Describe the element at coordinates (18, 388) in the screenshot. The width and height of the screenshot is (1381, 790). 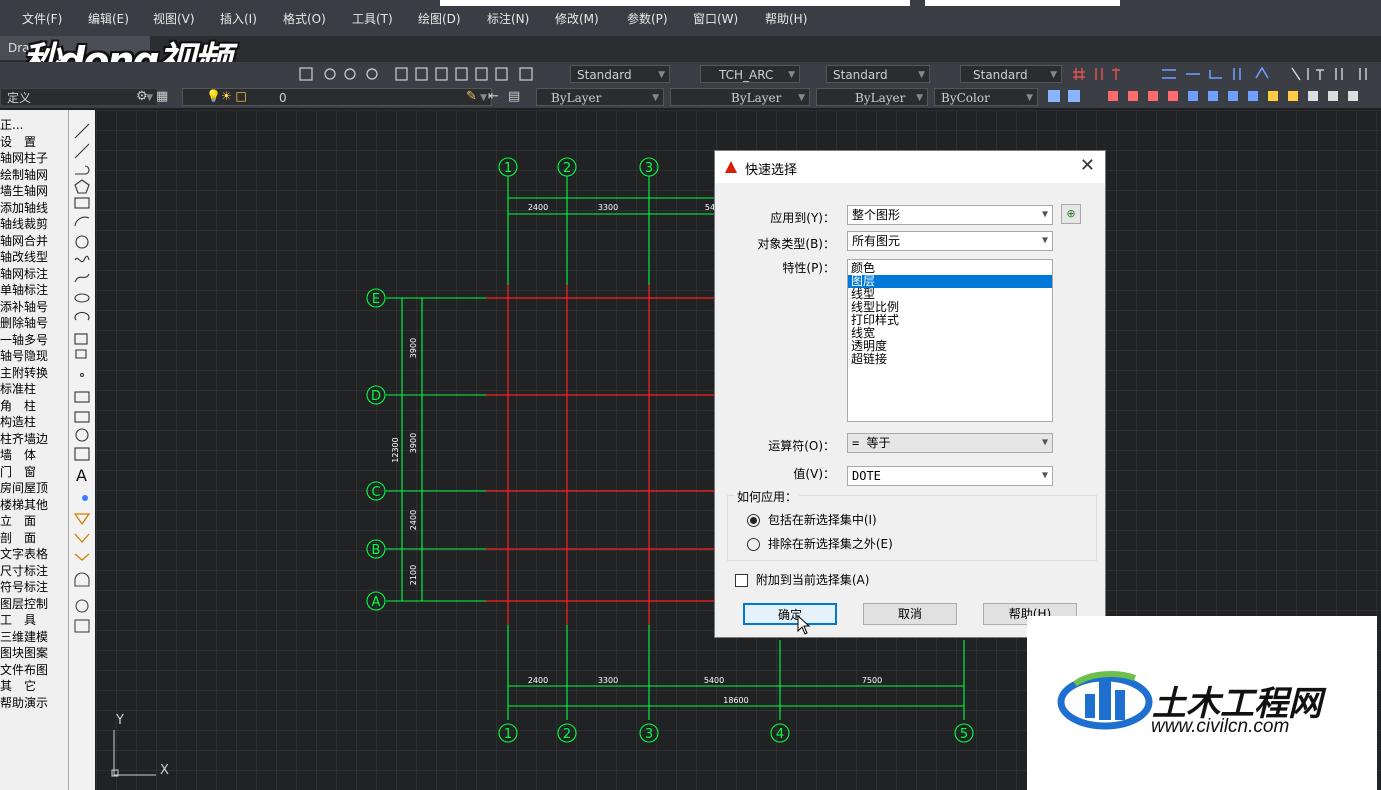
I see `tianzheng-menu-item: 标准柱` at that location.